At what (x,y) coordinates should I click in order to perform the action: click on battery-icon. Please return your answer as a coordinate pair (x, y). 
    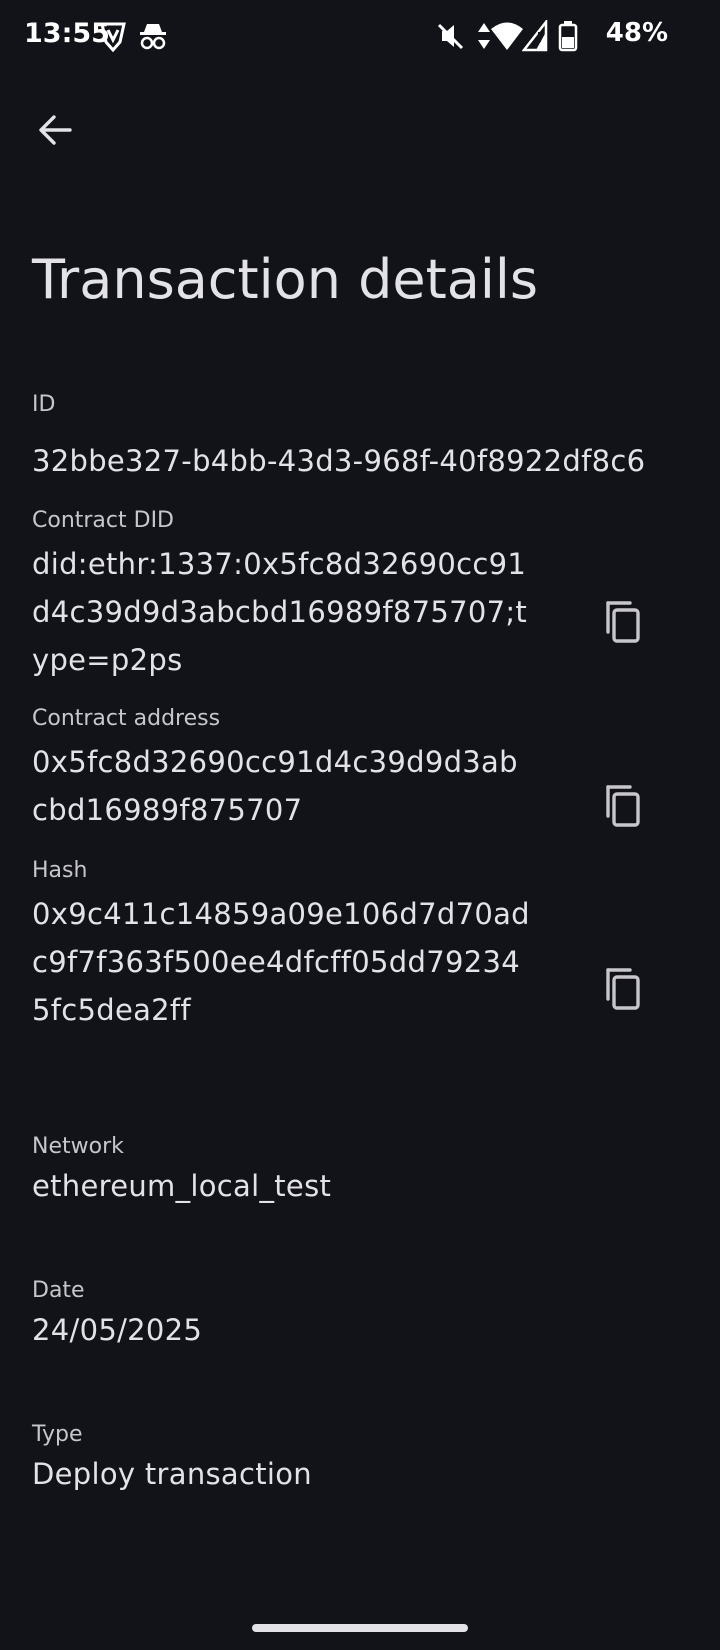
    Looking at the image, I should click on (568, 36).